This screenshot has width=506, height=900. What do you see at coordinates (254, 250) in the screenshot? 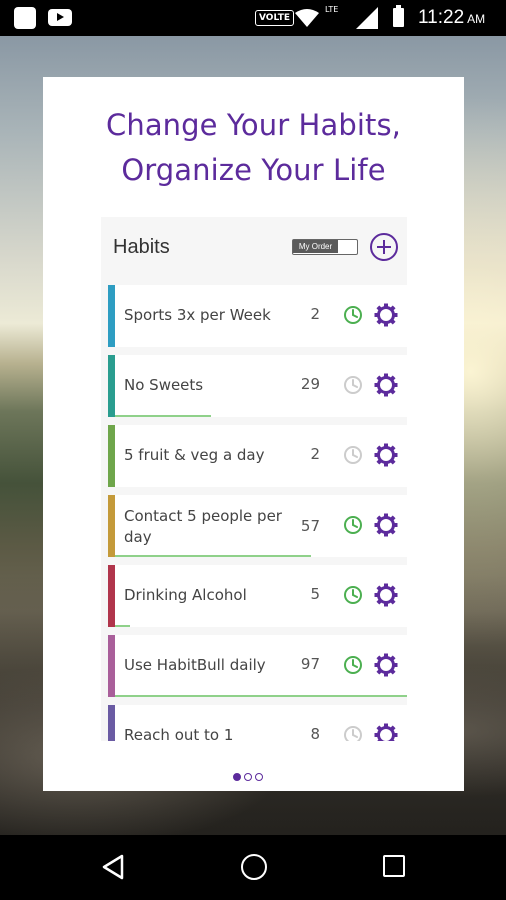
I see `habits-header: Habits My Order` at bounding box center [254, 250].